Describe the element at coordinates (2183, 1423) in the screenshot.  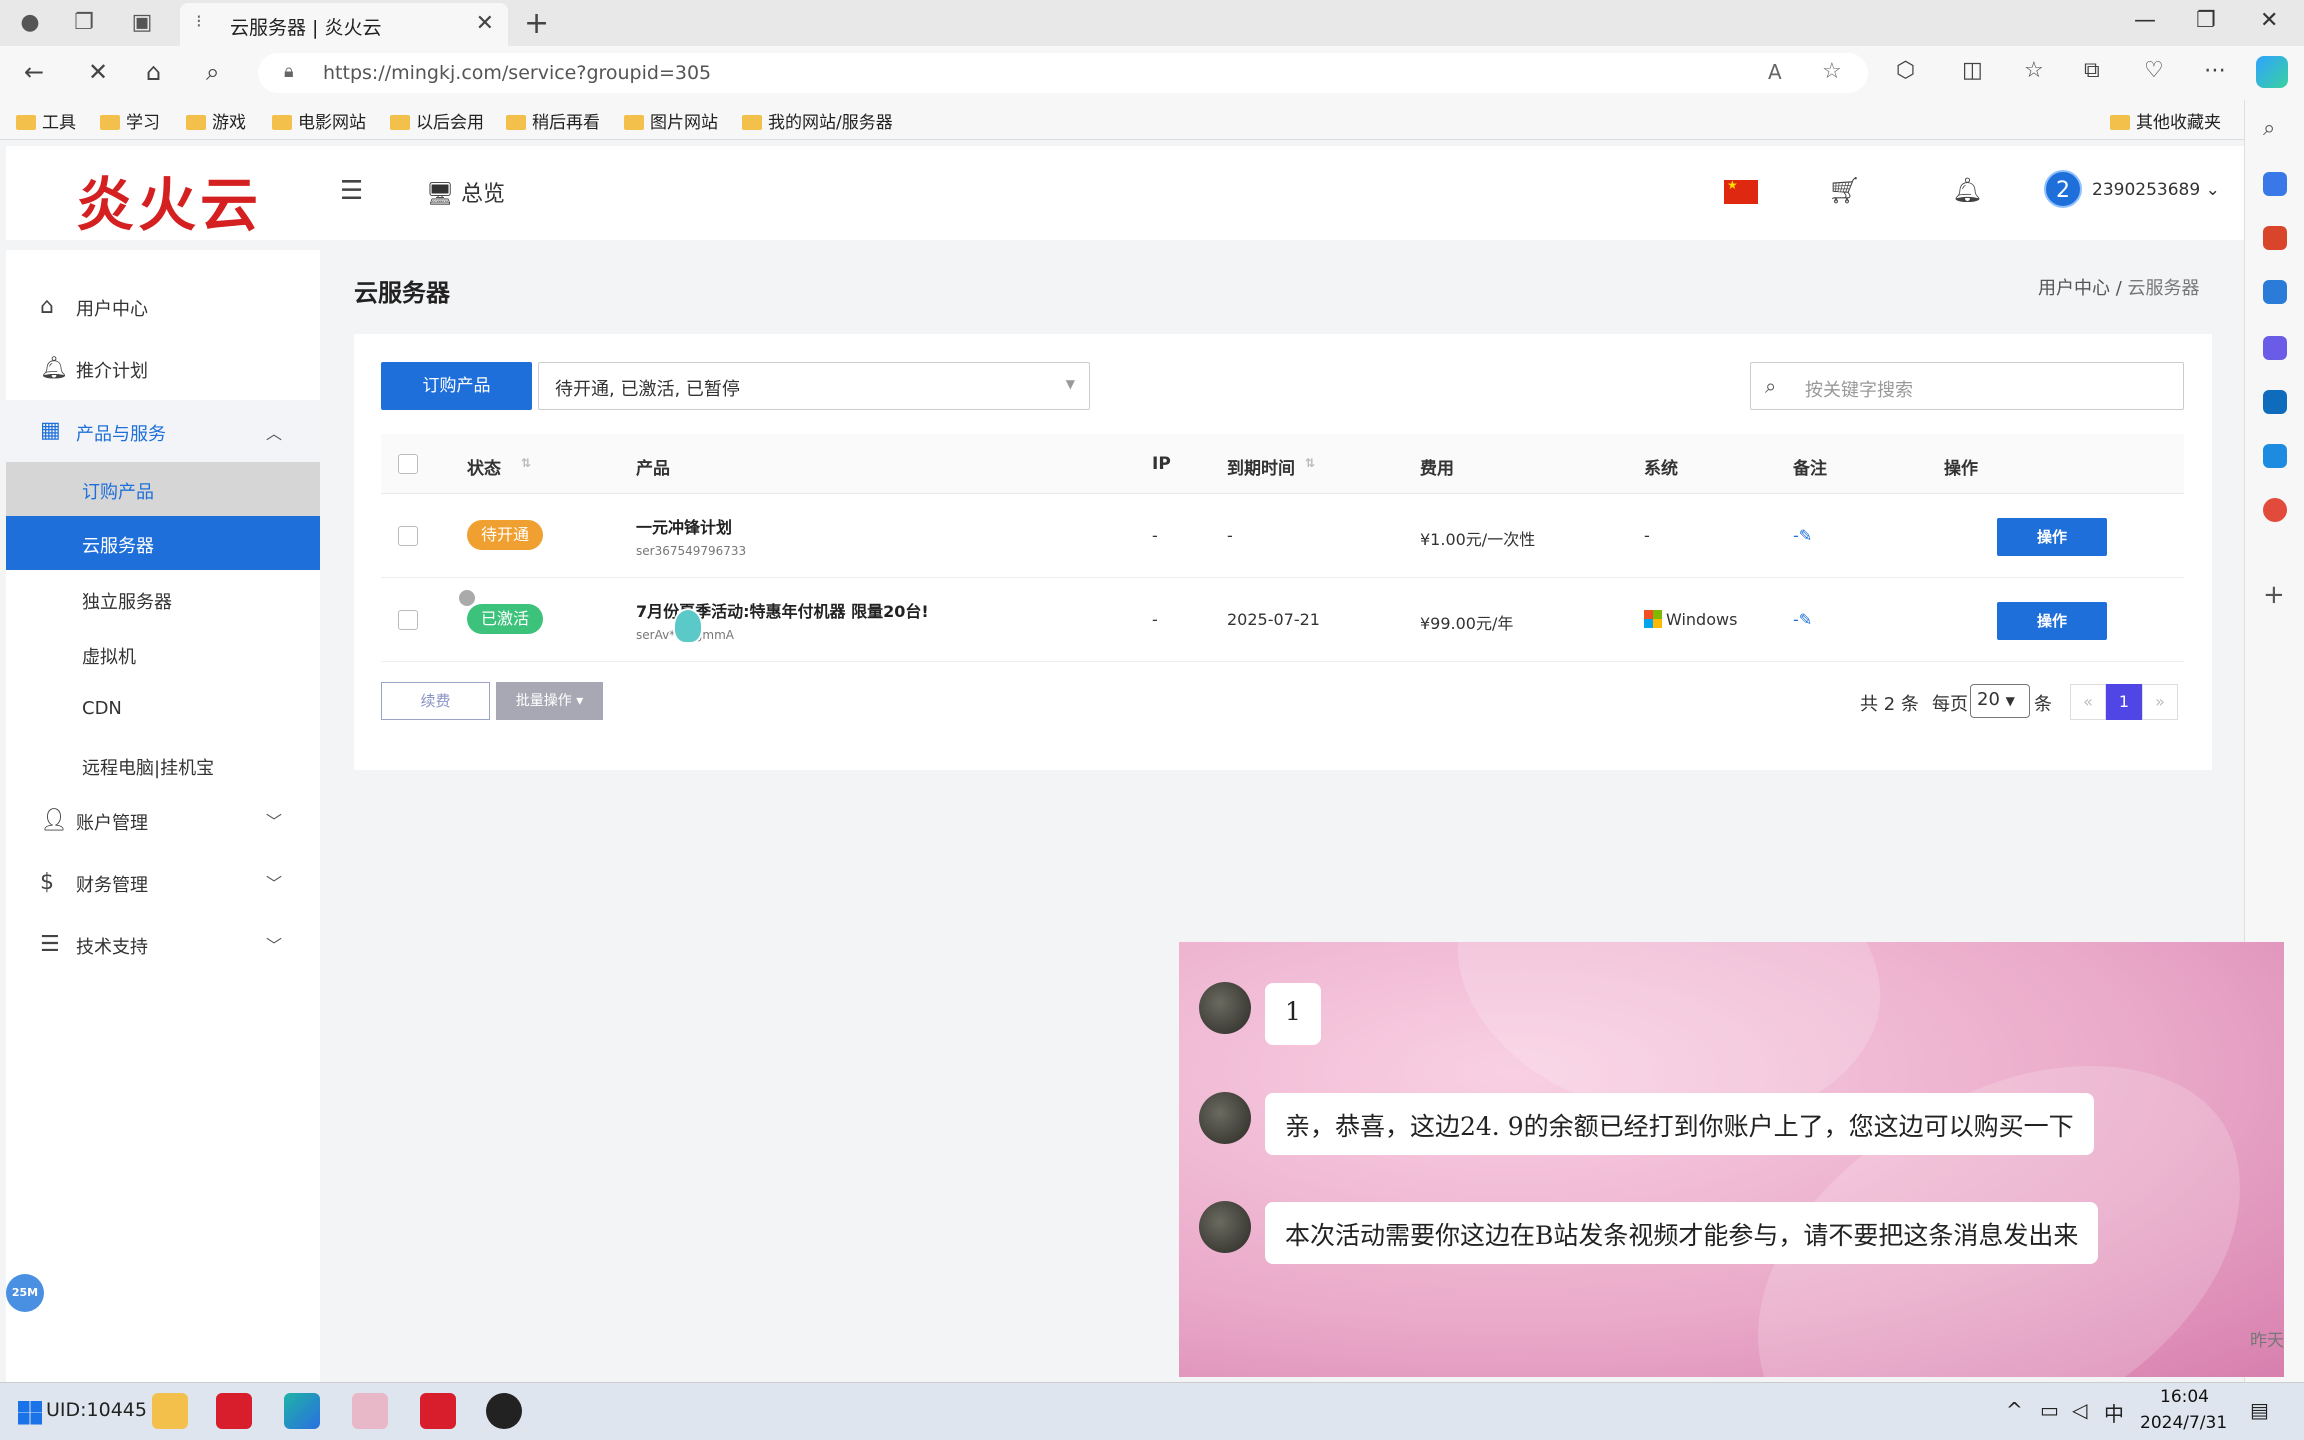
I see `clock-date: 2024/7/31` at that location.